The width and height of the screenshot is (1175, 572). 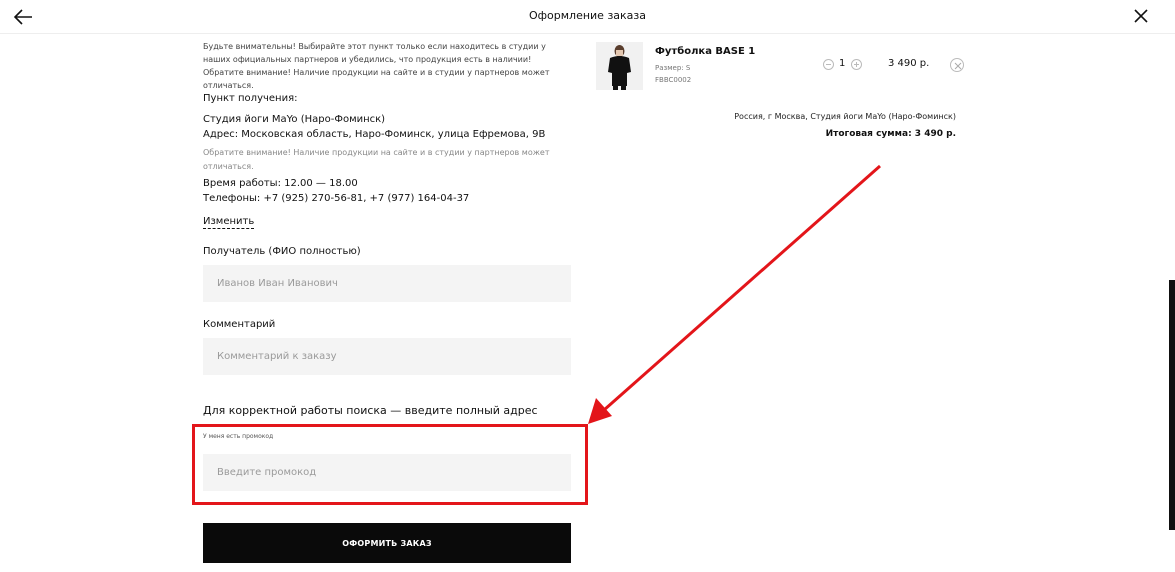 I want to click on submit-order-button: ОФОРМИТЬ ЗАКАЗ, so click(x=387, y=543).